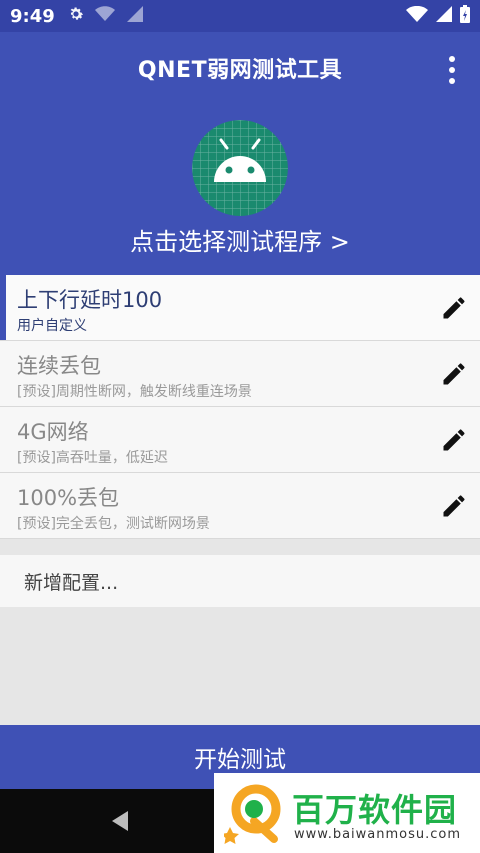 Image resolution: width=480 pixels, height=853 pixels. Describe the element at coordinates (378, 834) in the screenshot. I see `watermark-url: www.baiwanmosu.com` at that location.